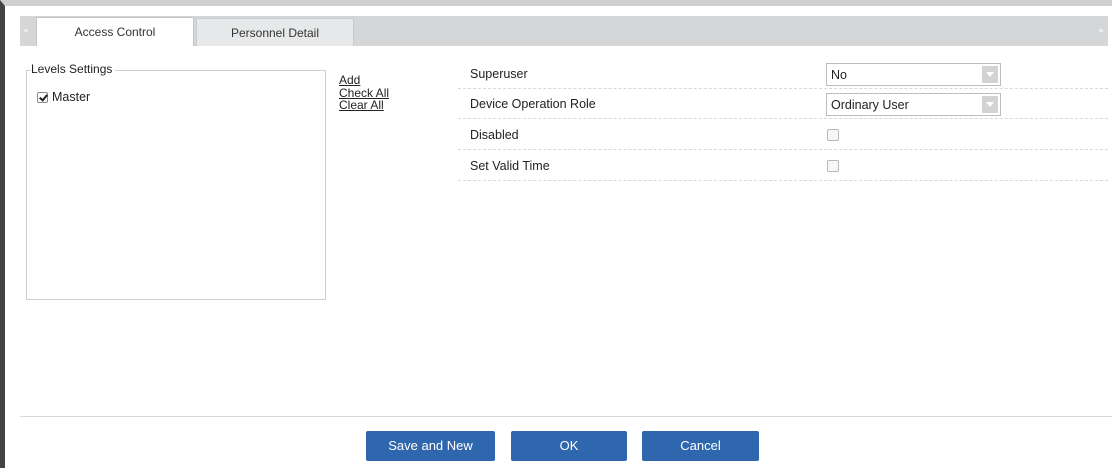  Describe the element at coordinates (1101, 30) in the screenshot. I see `scroll-right-icon: ▸` at that location.